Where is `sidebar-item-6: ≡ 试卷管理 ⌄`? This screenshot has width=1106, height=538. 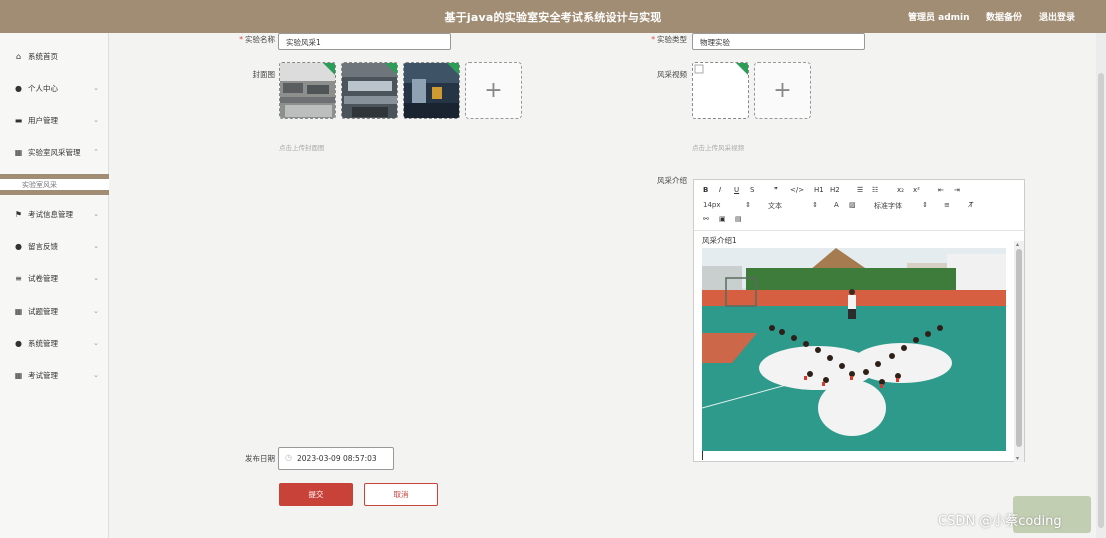 sidebar-item-6: ≡ 试卷管理 ⌄ is located at coordinates (54, 278).